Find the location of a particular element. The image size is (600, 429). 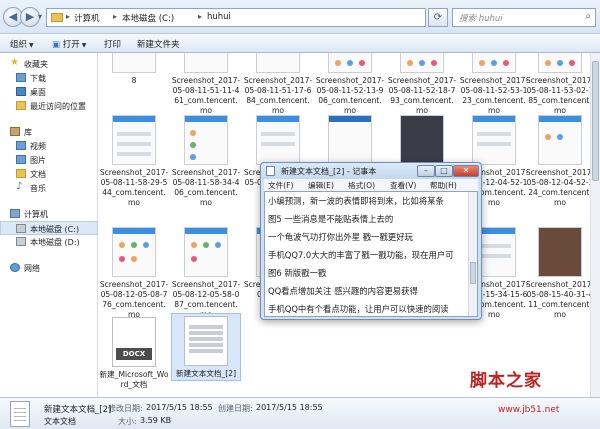

forward-button: ▶ is located at coordinates (30, 17).